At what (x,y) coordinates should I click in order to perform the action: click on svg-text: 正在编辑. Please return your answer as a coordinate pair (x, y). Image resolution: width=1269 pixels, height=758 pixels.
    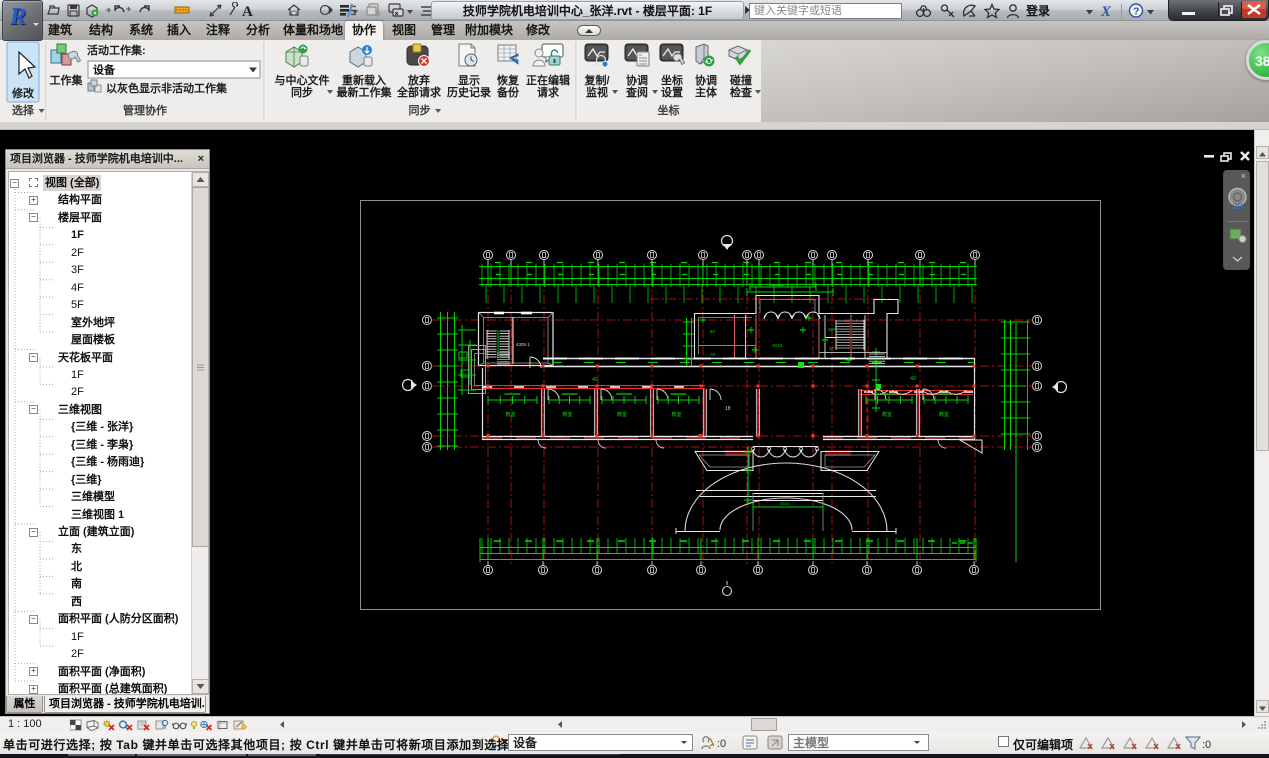
    Looking at the image, I should click on (548, 80).